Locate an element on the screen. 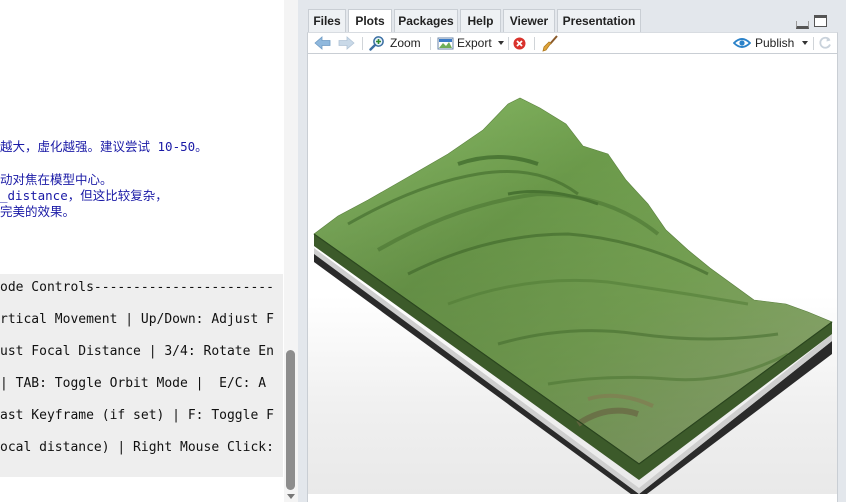 This screenshot has width=846, height=502. arrow-right-icon is located at coordinates (347, 43).